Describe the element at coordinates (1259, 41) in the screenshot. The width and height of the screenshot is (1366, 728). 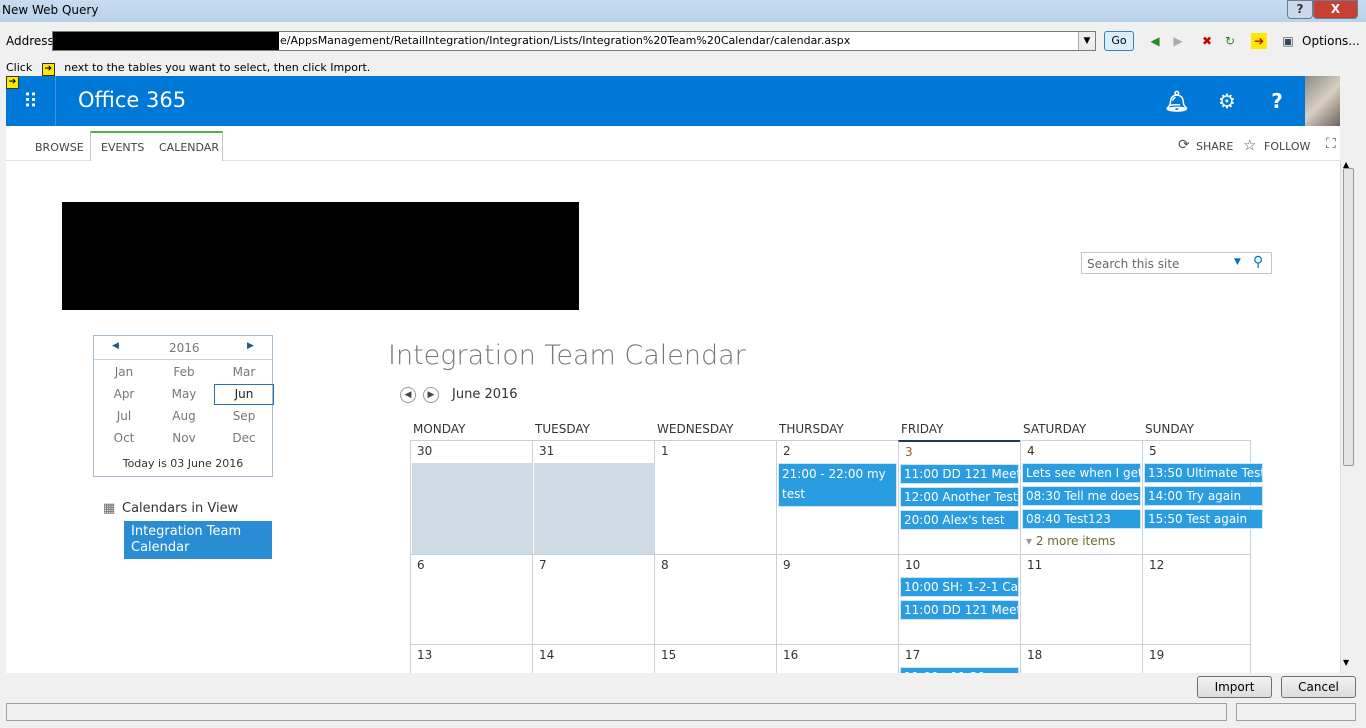
I see `hide-icons-icon: ➔` at that location.